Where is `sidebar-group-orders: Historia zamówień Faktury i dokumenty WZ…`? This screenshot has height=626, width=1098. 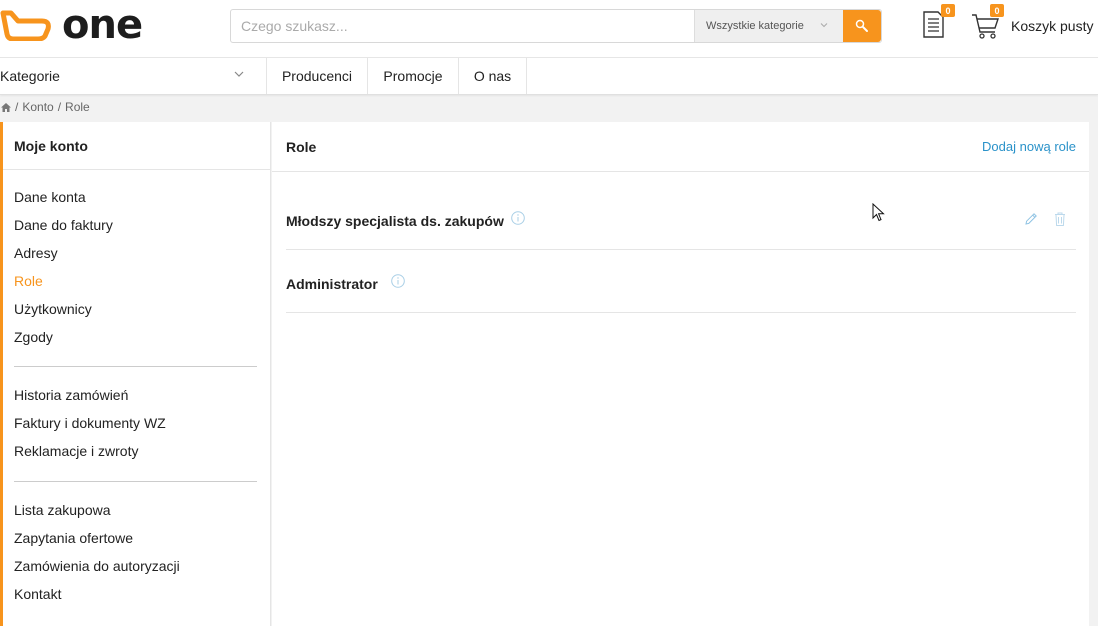 sidebar-group-orders: Historia zamówień Faktury i dokumenty WZ… is located at coordinates (136, 423).